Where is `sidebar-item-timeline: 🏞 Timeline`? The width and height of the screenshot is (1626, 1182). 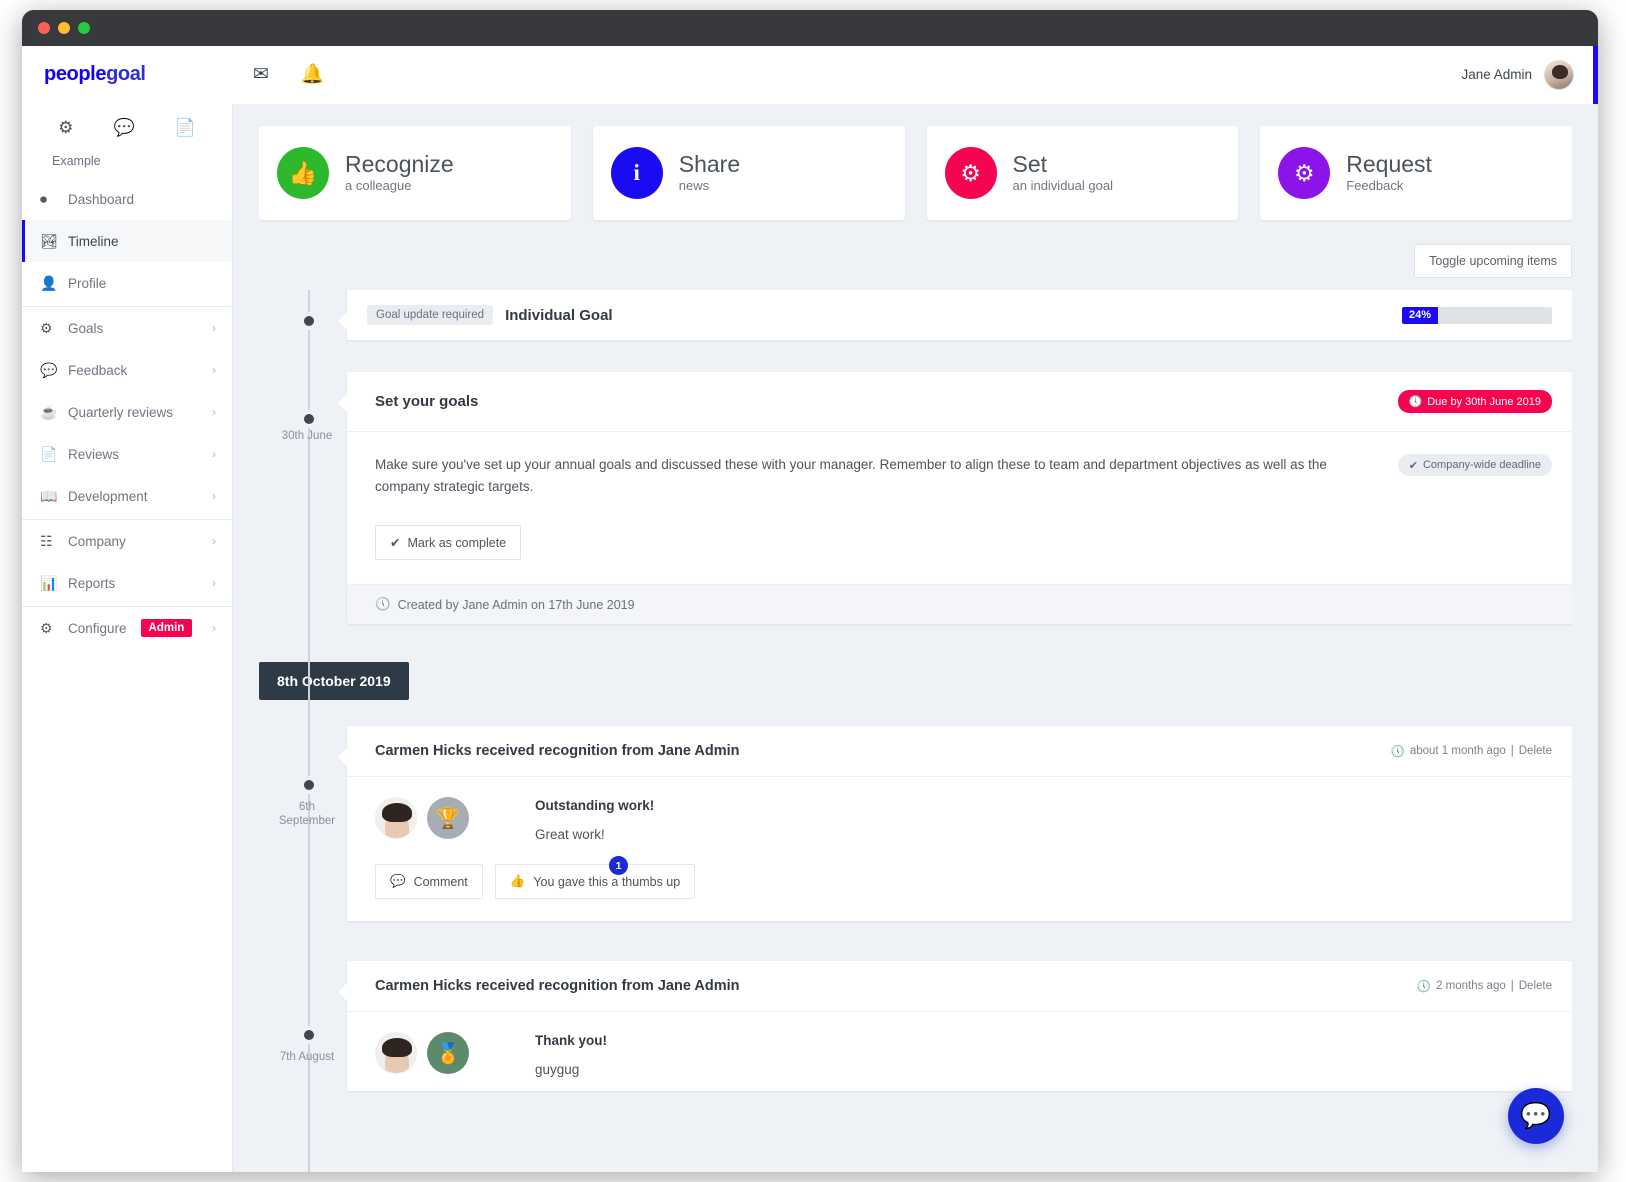 sidebar-item-timeline: 🏞 Timeline is located at coordinates (127, 241).